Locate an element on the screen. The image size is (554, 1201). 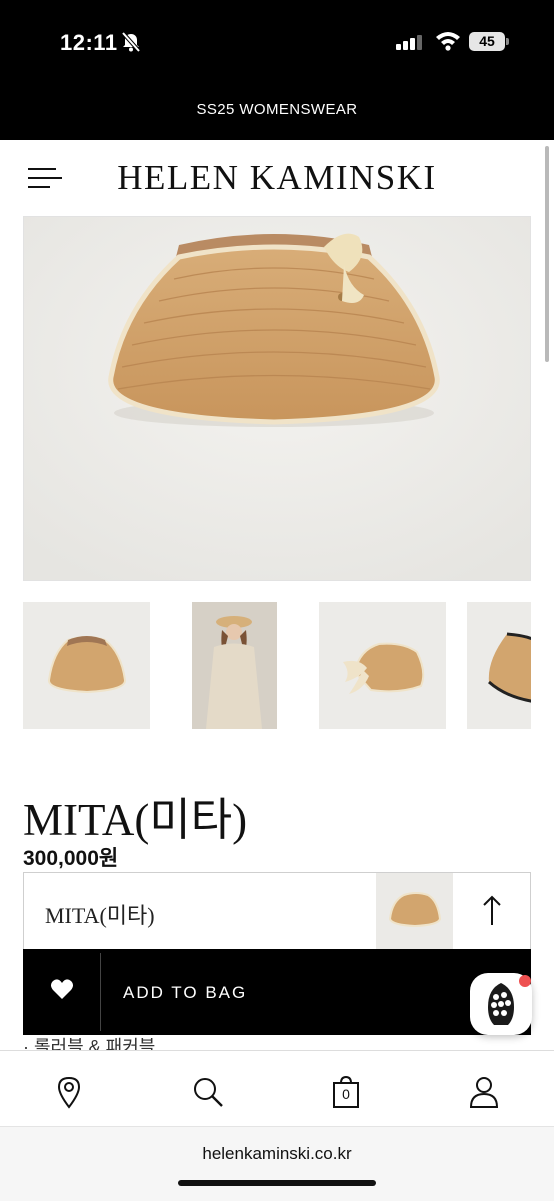
promo-banner: SS25 WOMENSWEAR is located at coordinates (277, 109).